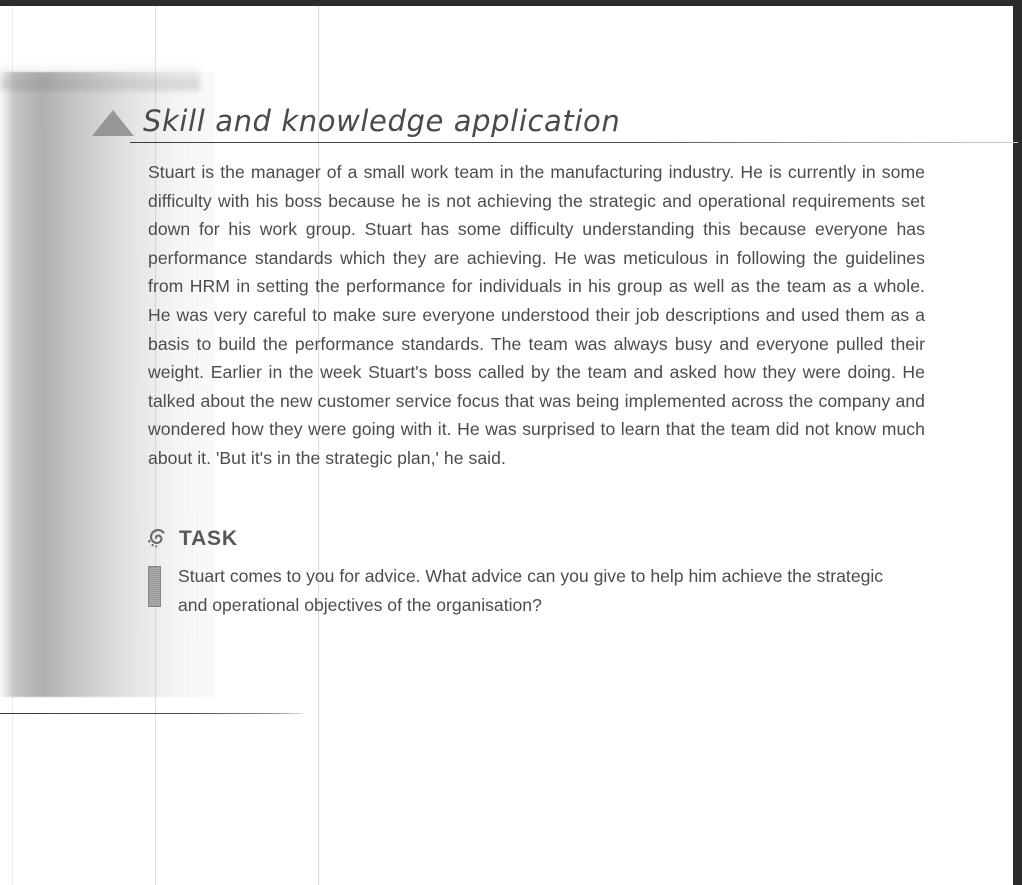 The image size is (1022, 885). What do you see at coordinates (113, 123) in the screenshot?
I see `triangle-icon` at bounding box center [113, 123].